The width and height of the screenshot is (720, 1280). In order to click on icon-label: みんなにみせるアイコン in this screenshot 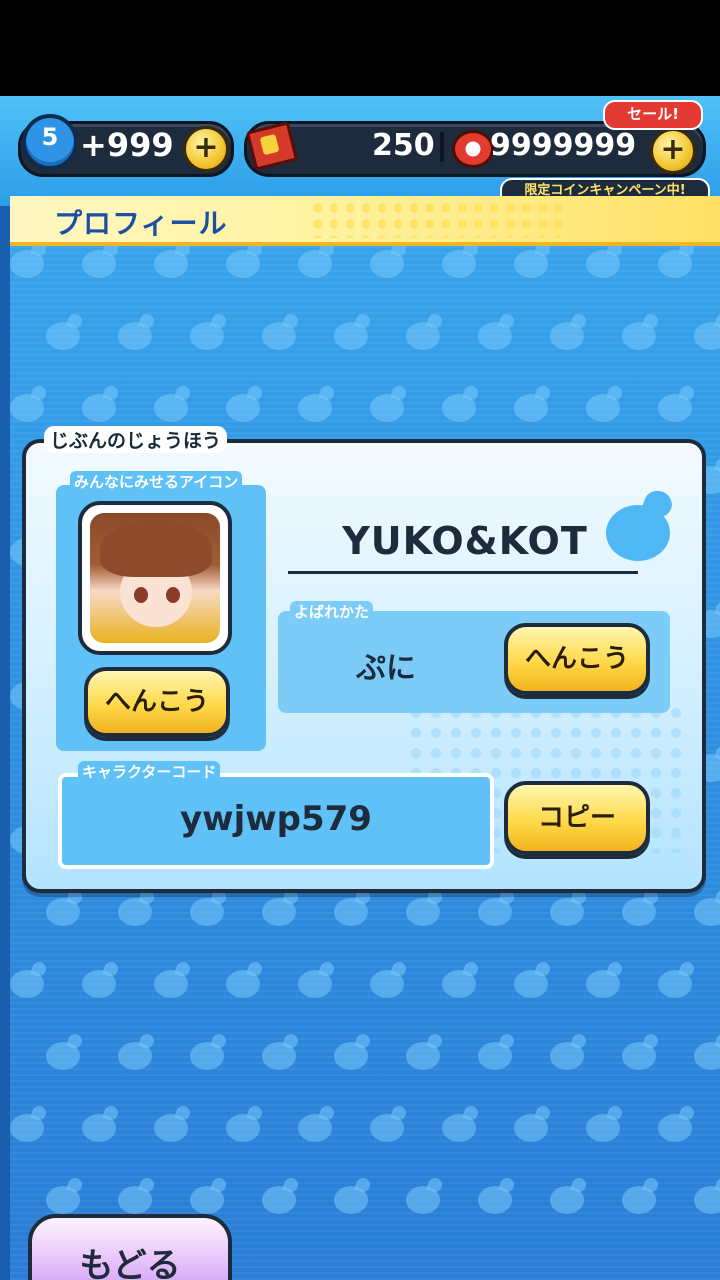, I will do `click(156, 481)`.